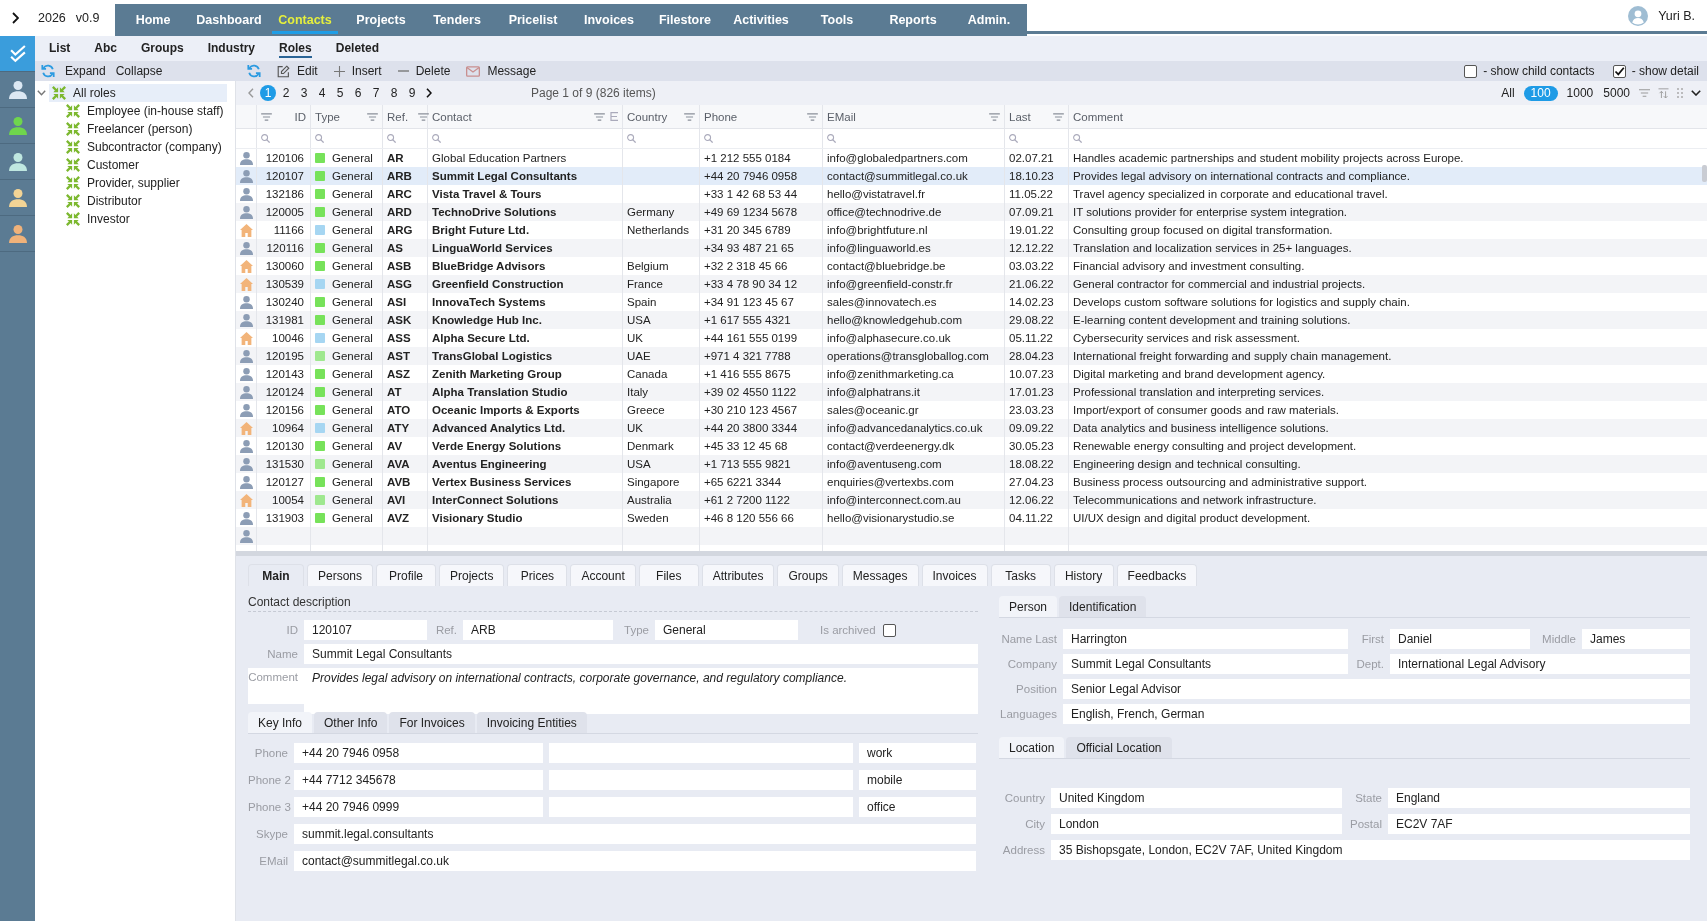 The height and width of the screenshot is (921, 1707). I want to click on tab: Tasks, so click(1020, 575).